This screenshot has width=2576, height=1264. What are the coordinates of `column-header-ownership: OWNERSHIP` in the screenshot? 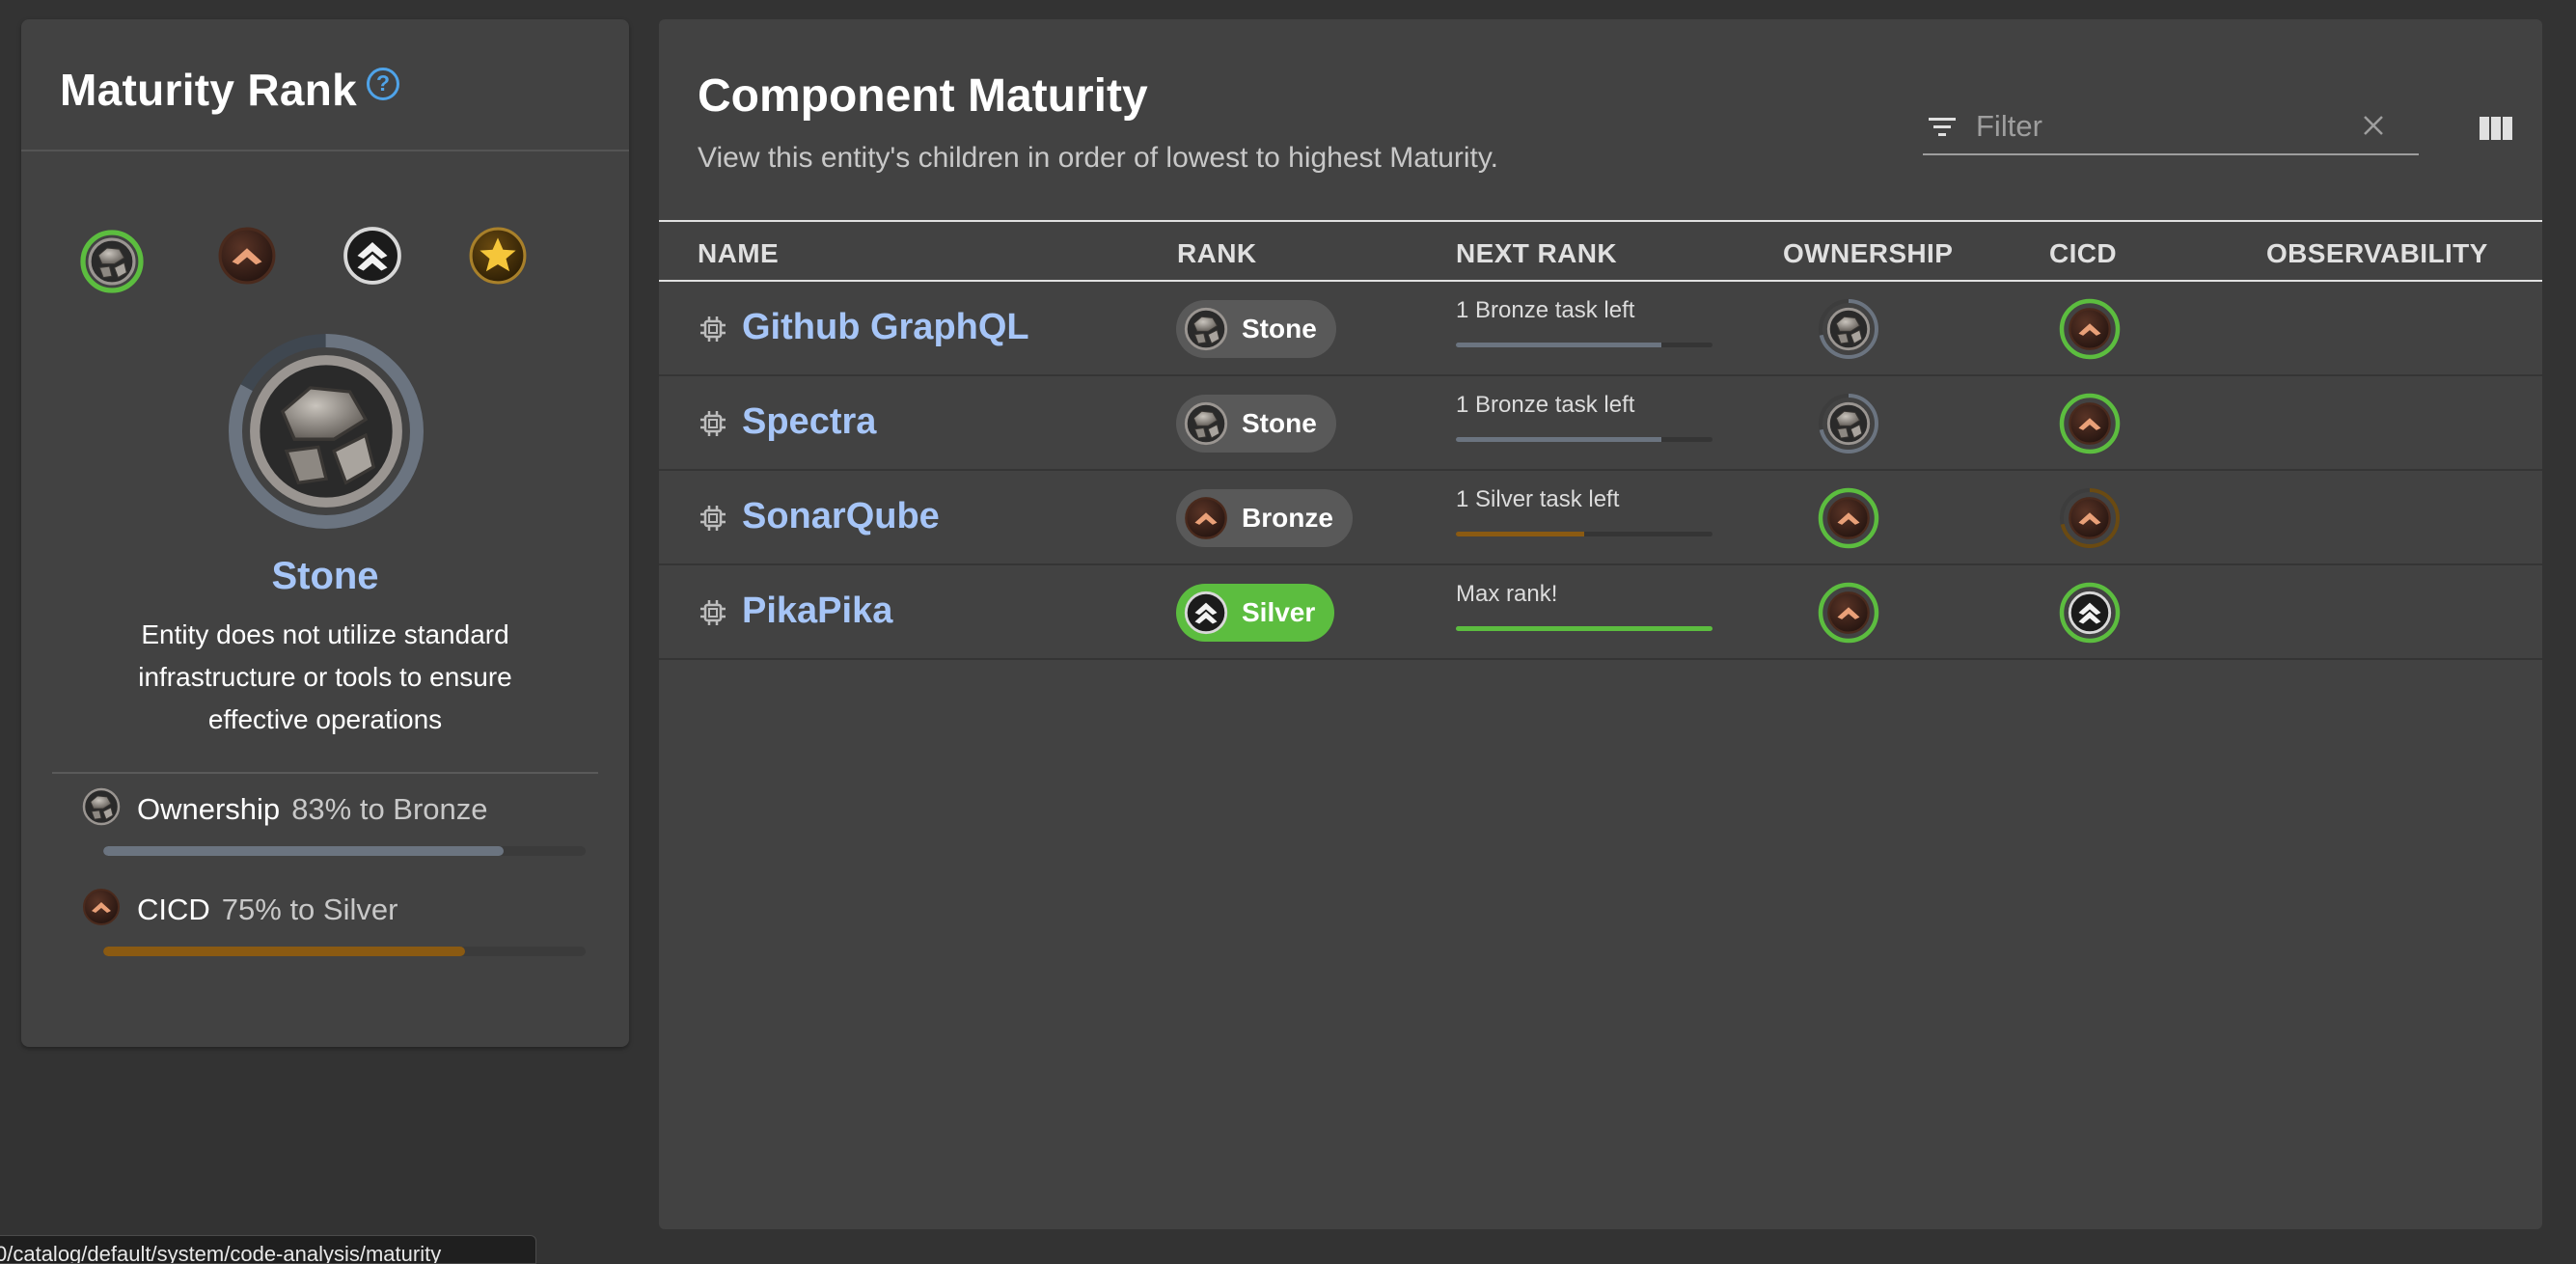 It's located at (1868, 253).